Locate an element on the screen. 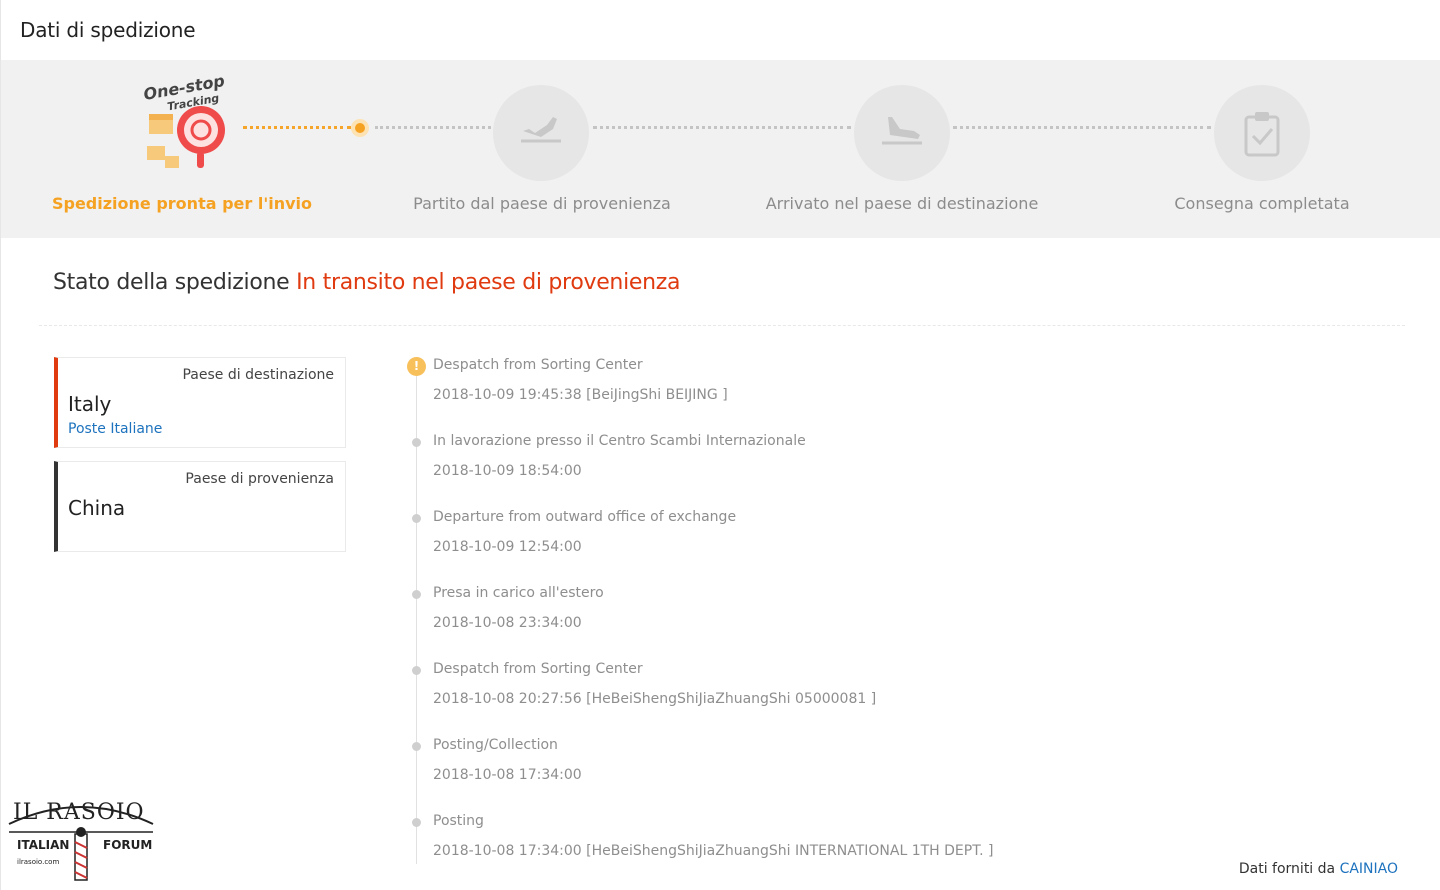  event-time: 2018-10-08 23:34:00 is located at coordinates (507, 623).